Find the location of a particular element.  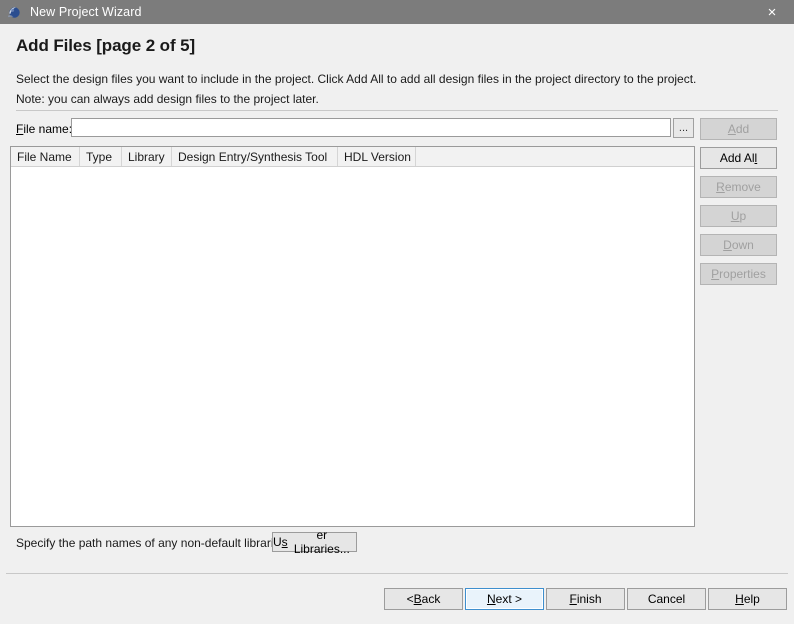

bottom-separator is located at coordinates (397, 573).